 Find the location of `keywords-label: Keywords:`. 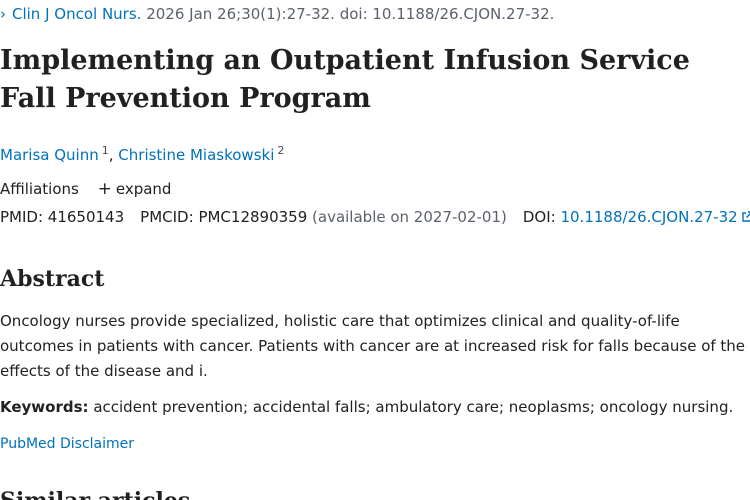

keywords-label: Keywords: is located at coordinates (44, 407).